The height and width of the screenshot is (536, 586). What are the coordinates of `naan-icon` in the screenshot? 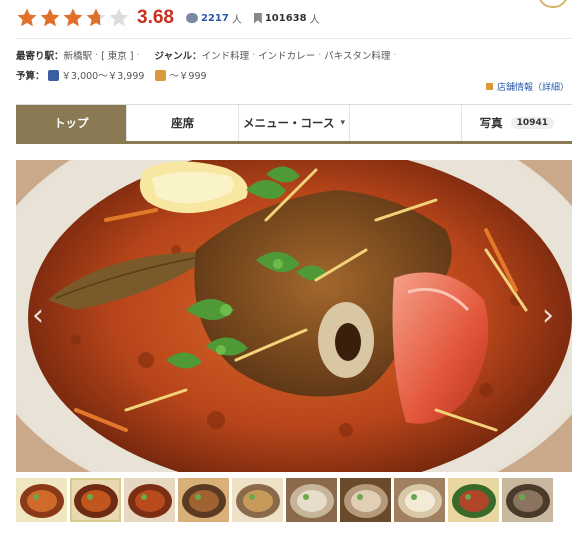 It's located at (419, 500).